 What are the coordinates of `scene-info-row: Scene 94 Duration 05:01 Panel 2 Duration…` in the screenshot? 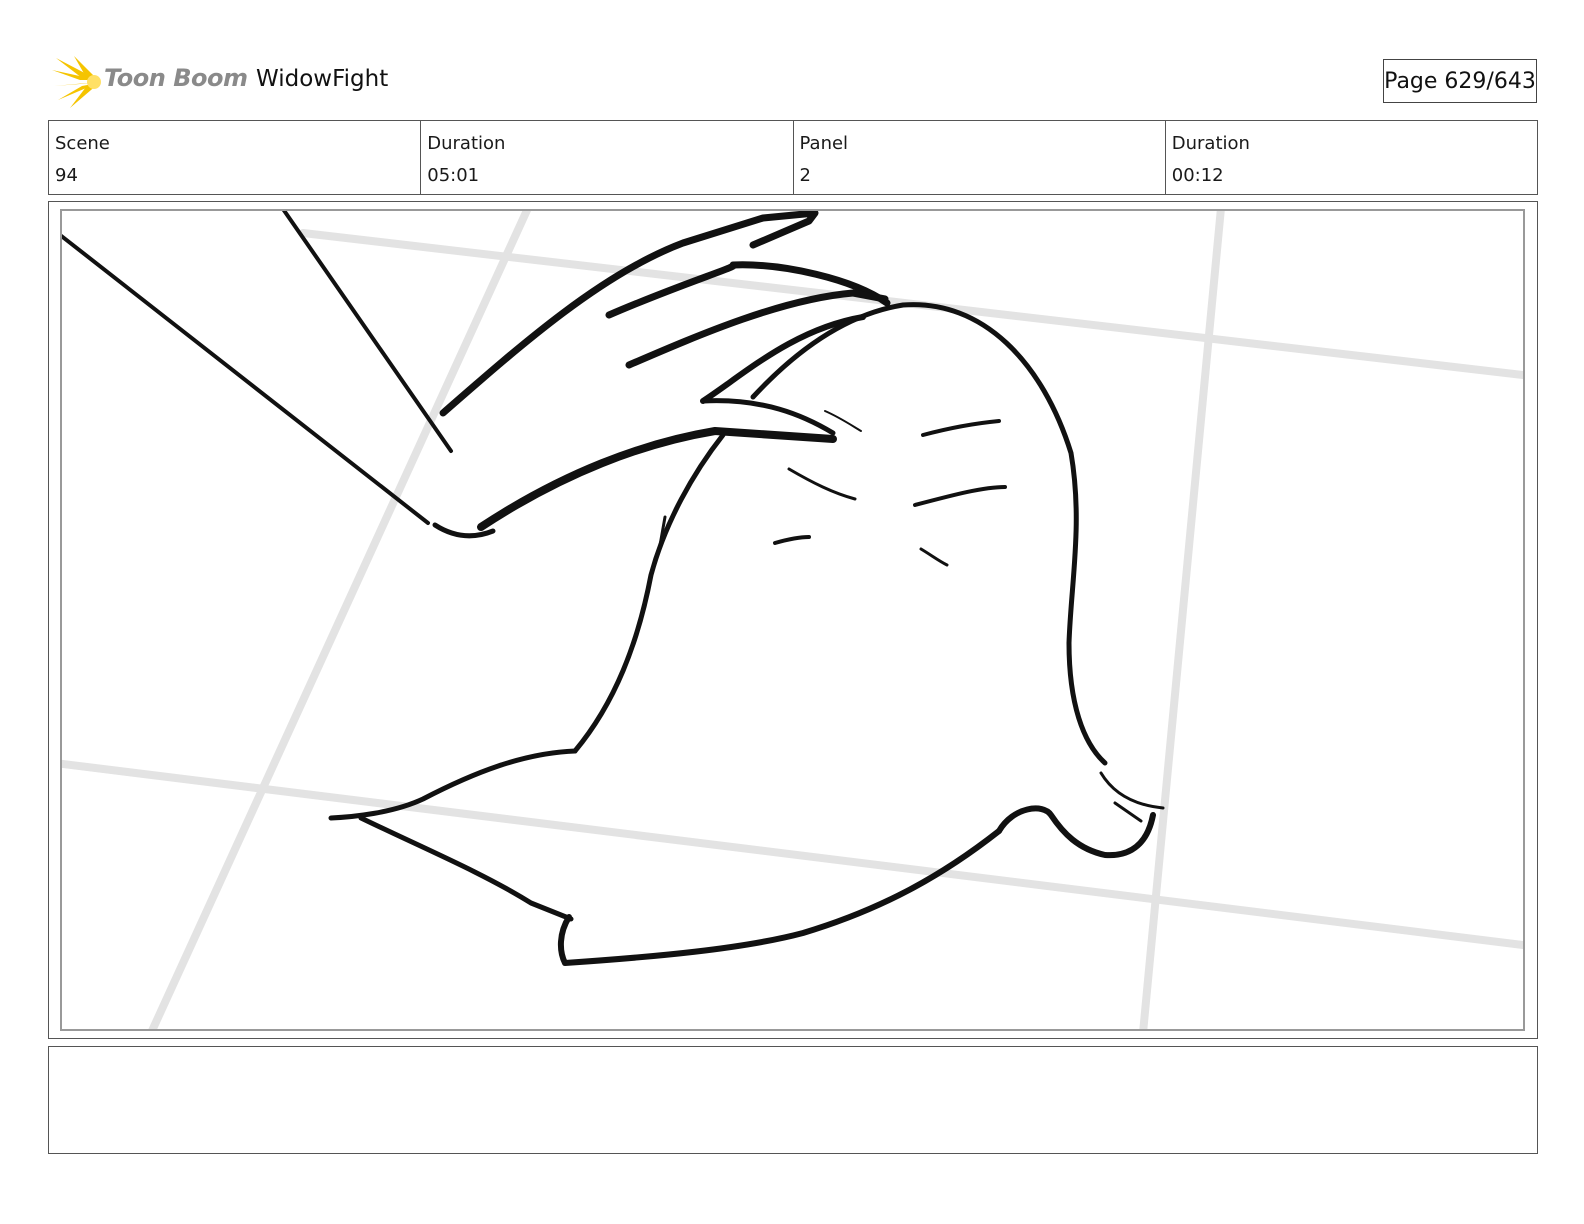 It's located at (793, 157).